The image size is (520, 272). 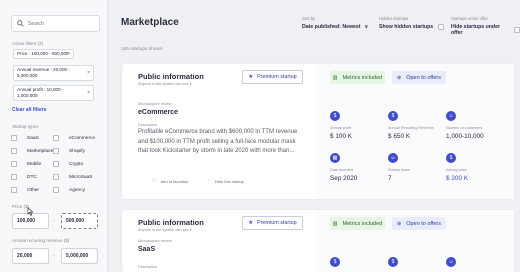 I want to click on handshake-icon: ⊕, so click(x=399, y=223).